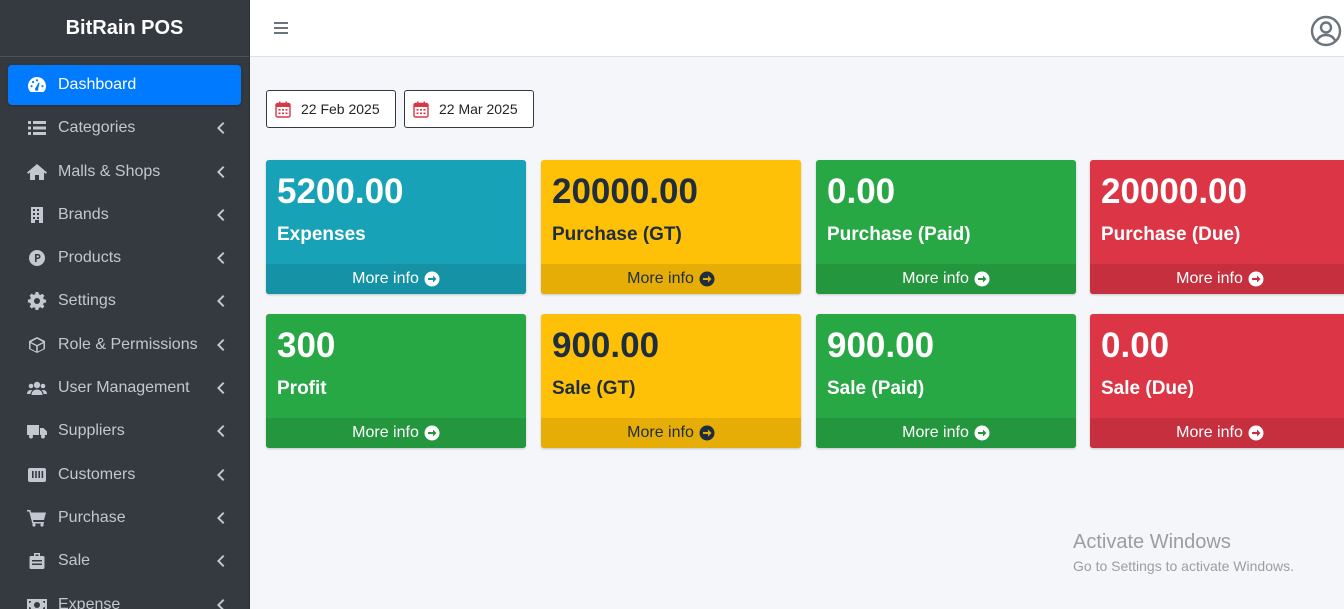  I want to click on stat-card-sale-due: 0.00 Sale (Due) More info, so click(1217, 381).